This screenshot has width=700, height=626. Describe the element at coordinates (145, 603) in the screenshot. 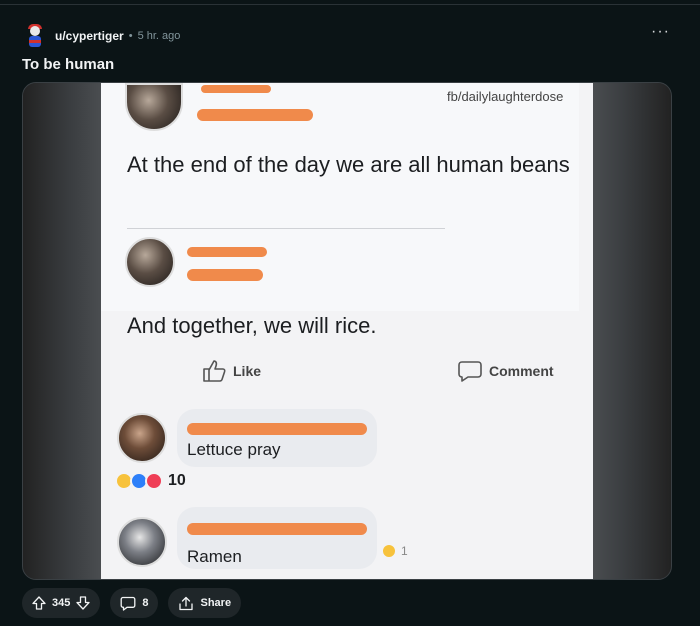

I see `comment-count: 8` at that location.